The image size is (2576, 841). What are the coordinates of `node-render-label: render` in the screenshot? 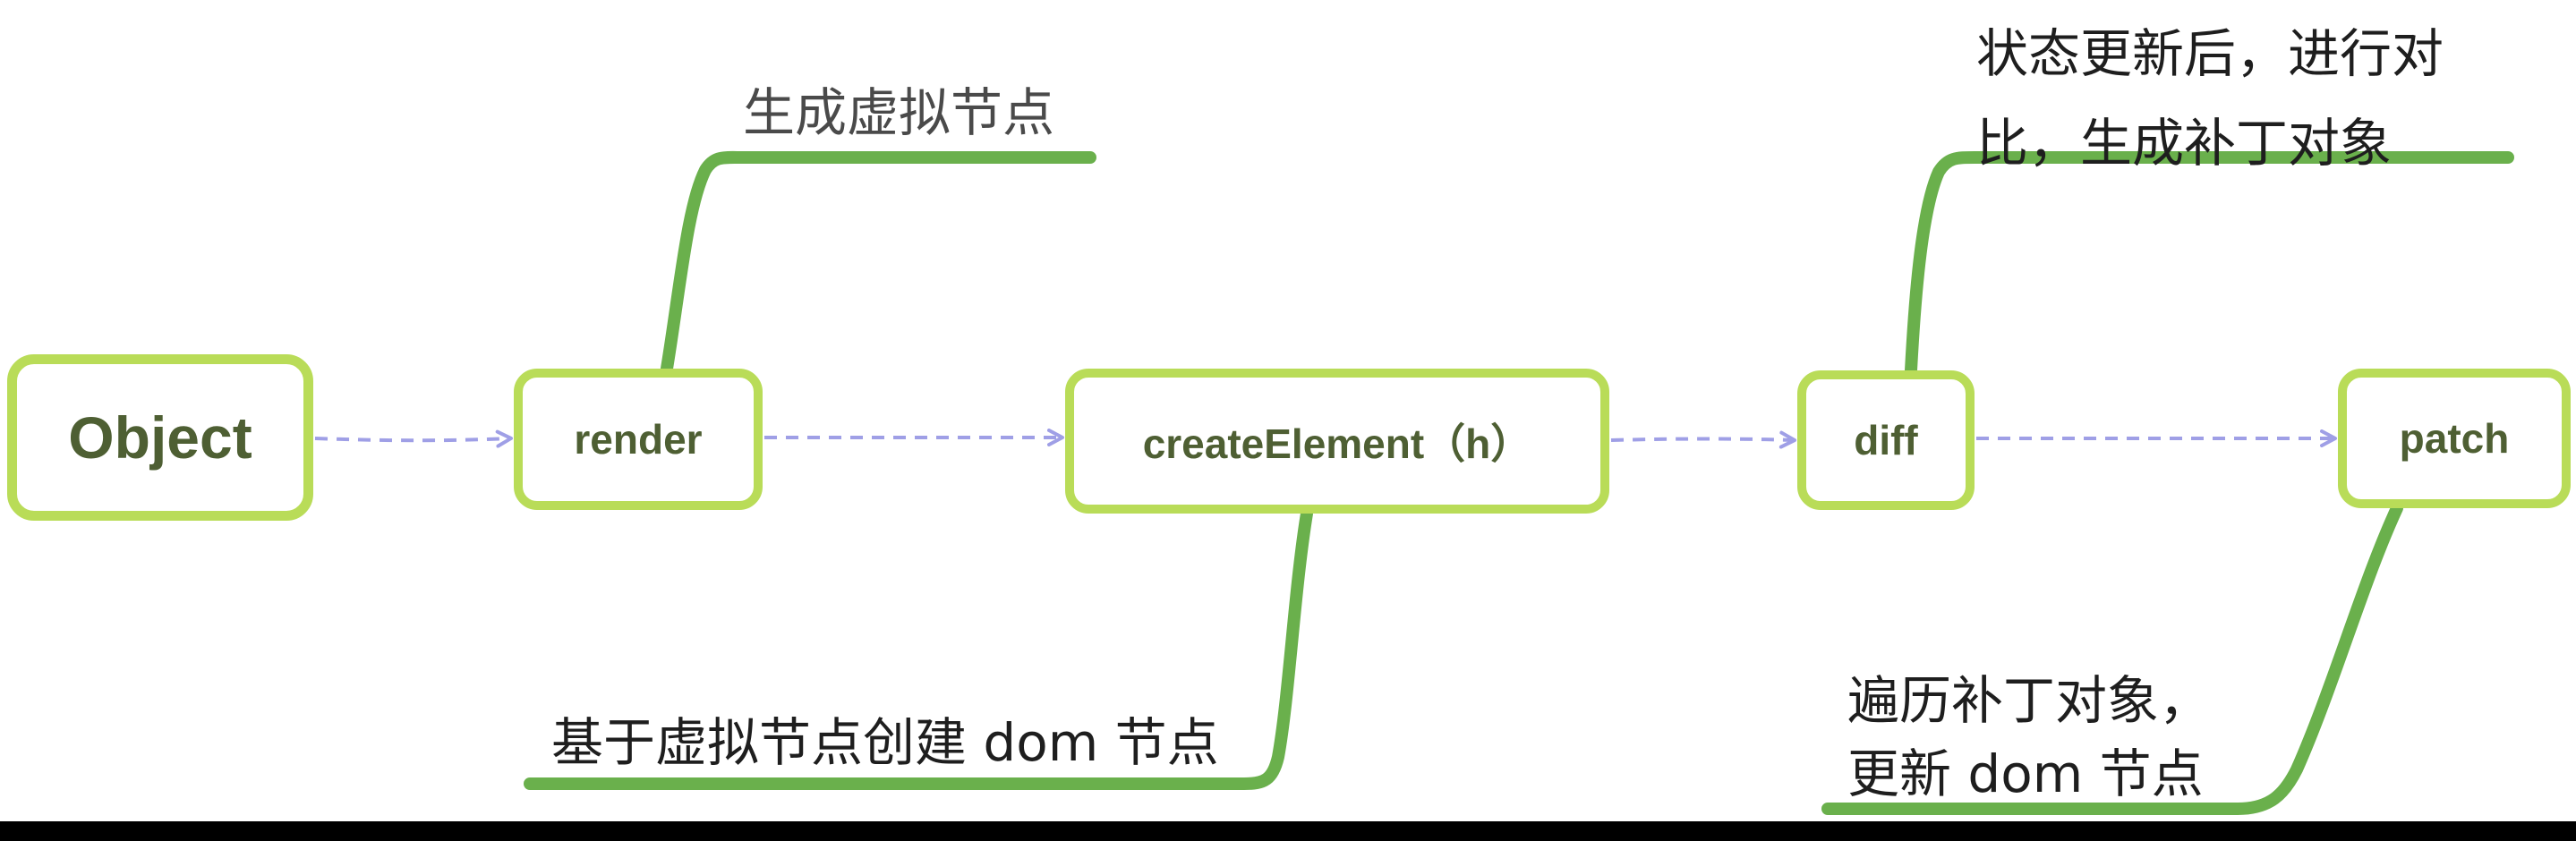 It's located at (638, 439).